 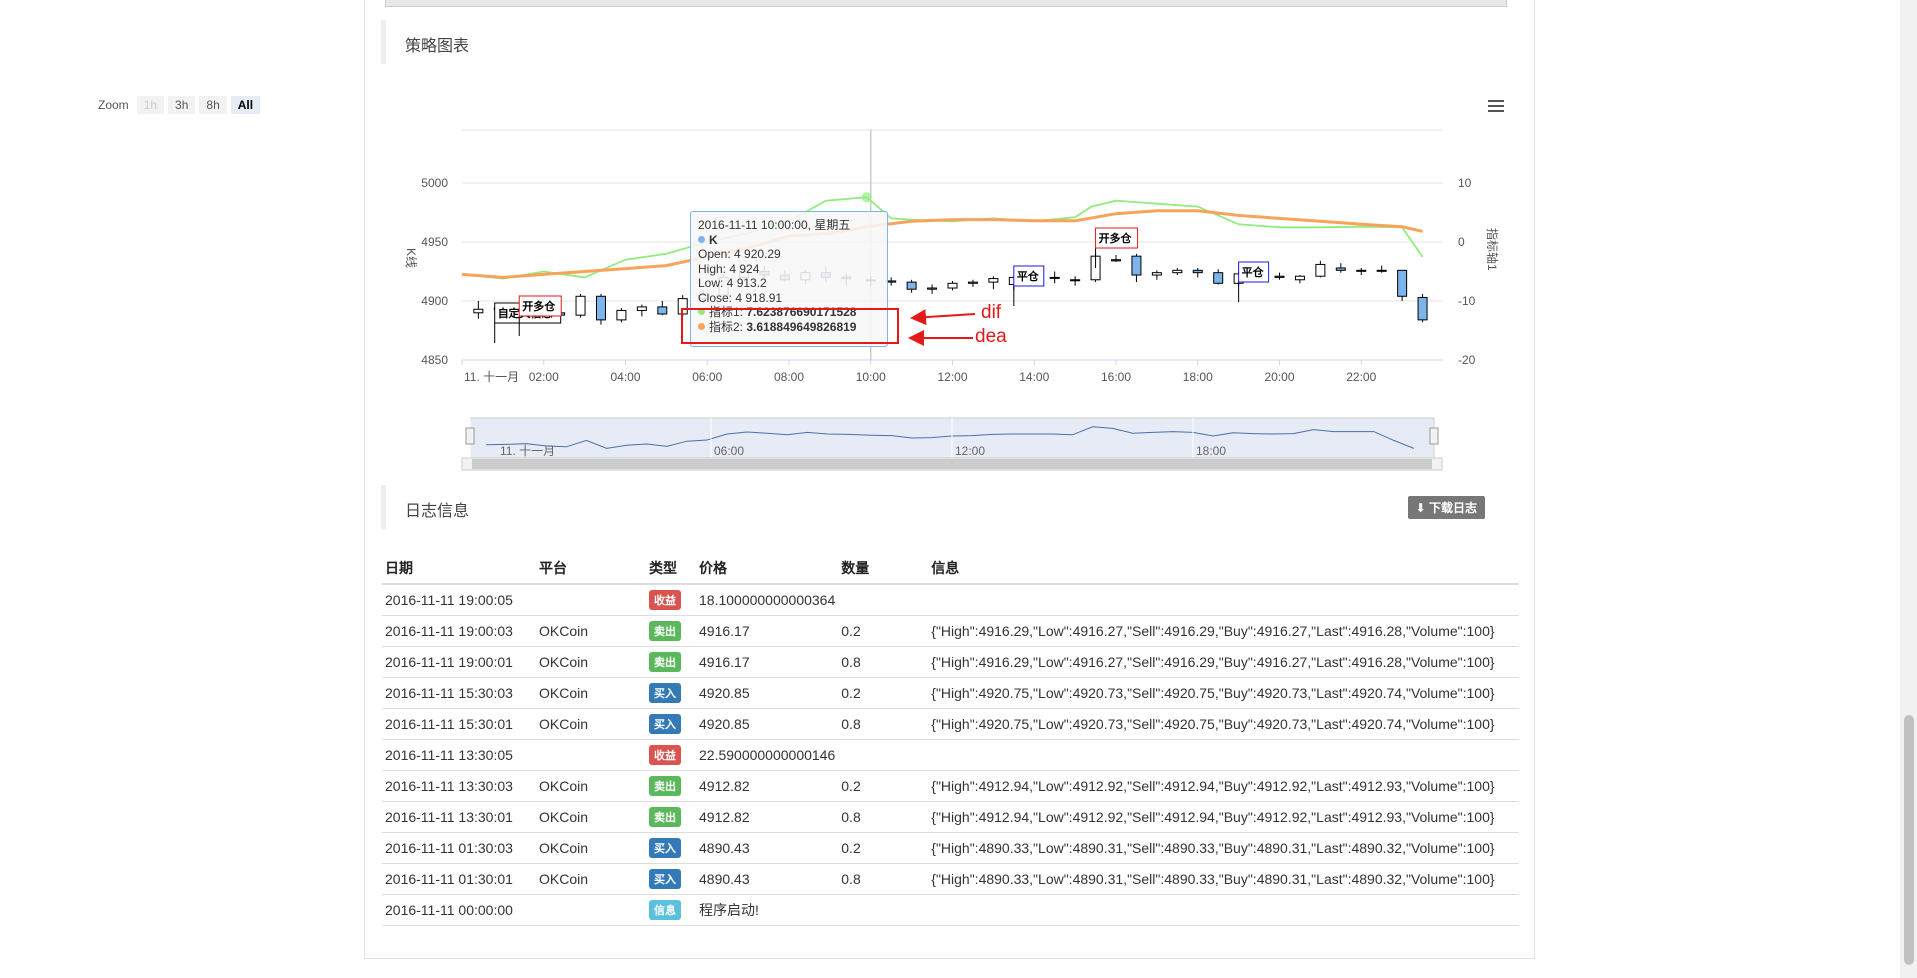 I want to click on row-date: 2016-11-11 19:00:05, so click(x=459, y=600).